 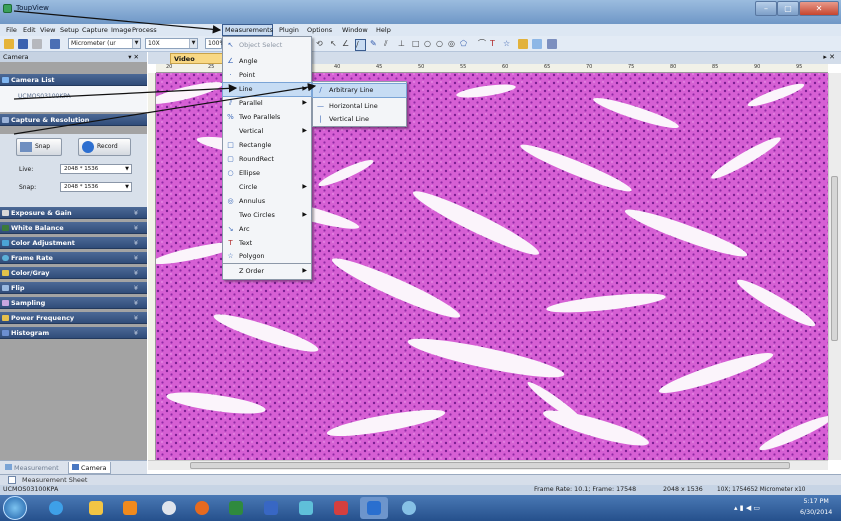 What do you see at coordinates (819, 8) in the screenshot?
I see `close-button: ✕` at bounding box center [819, 8].